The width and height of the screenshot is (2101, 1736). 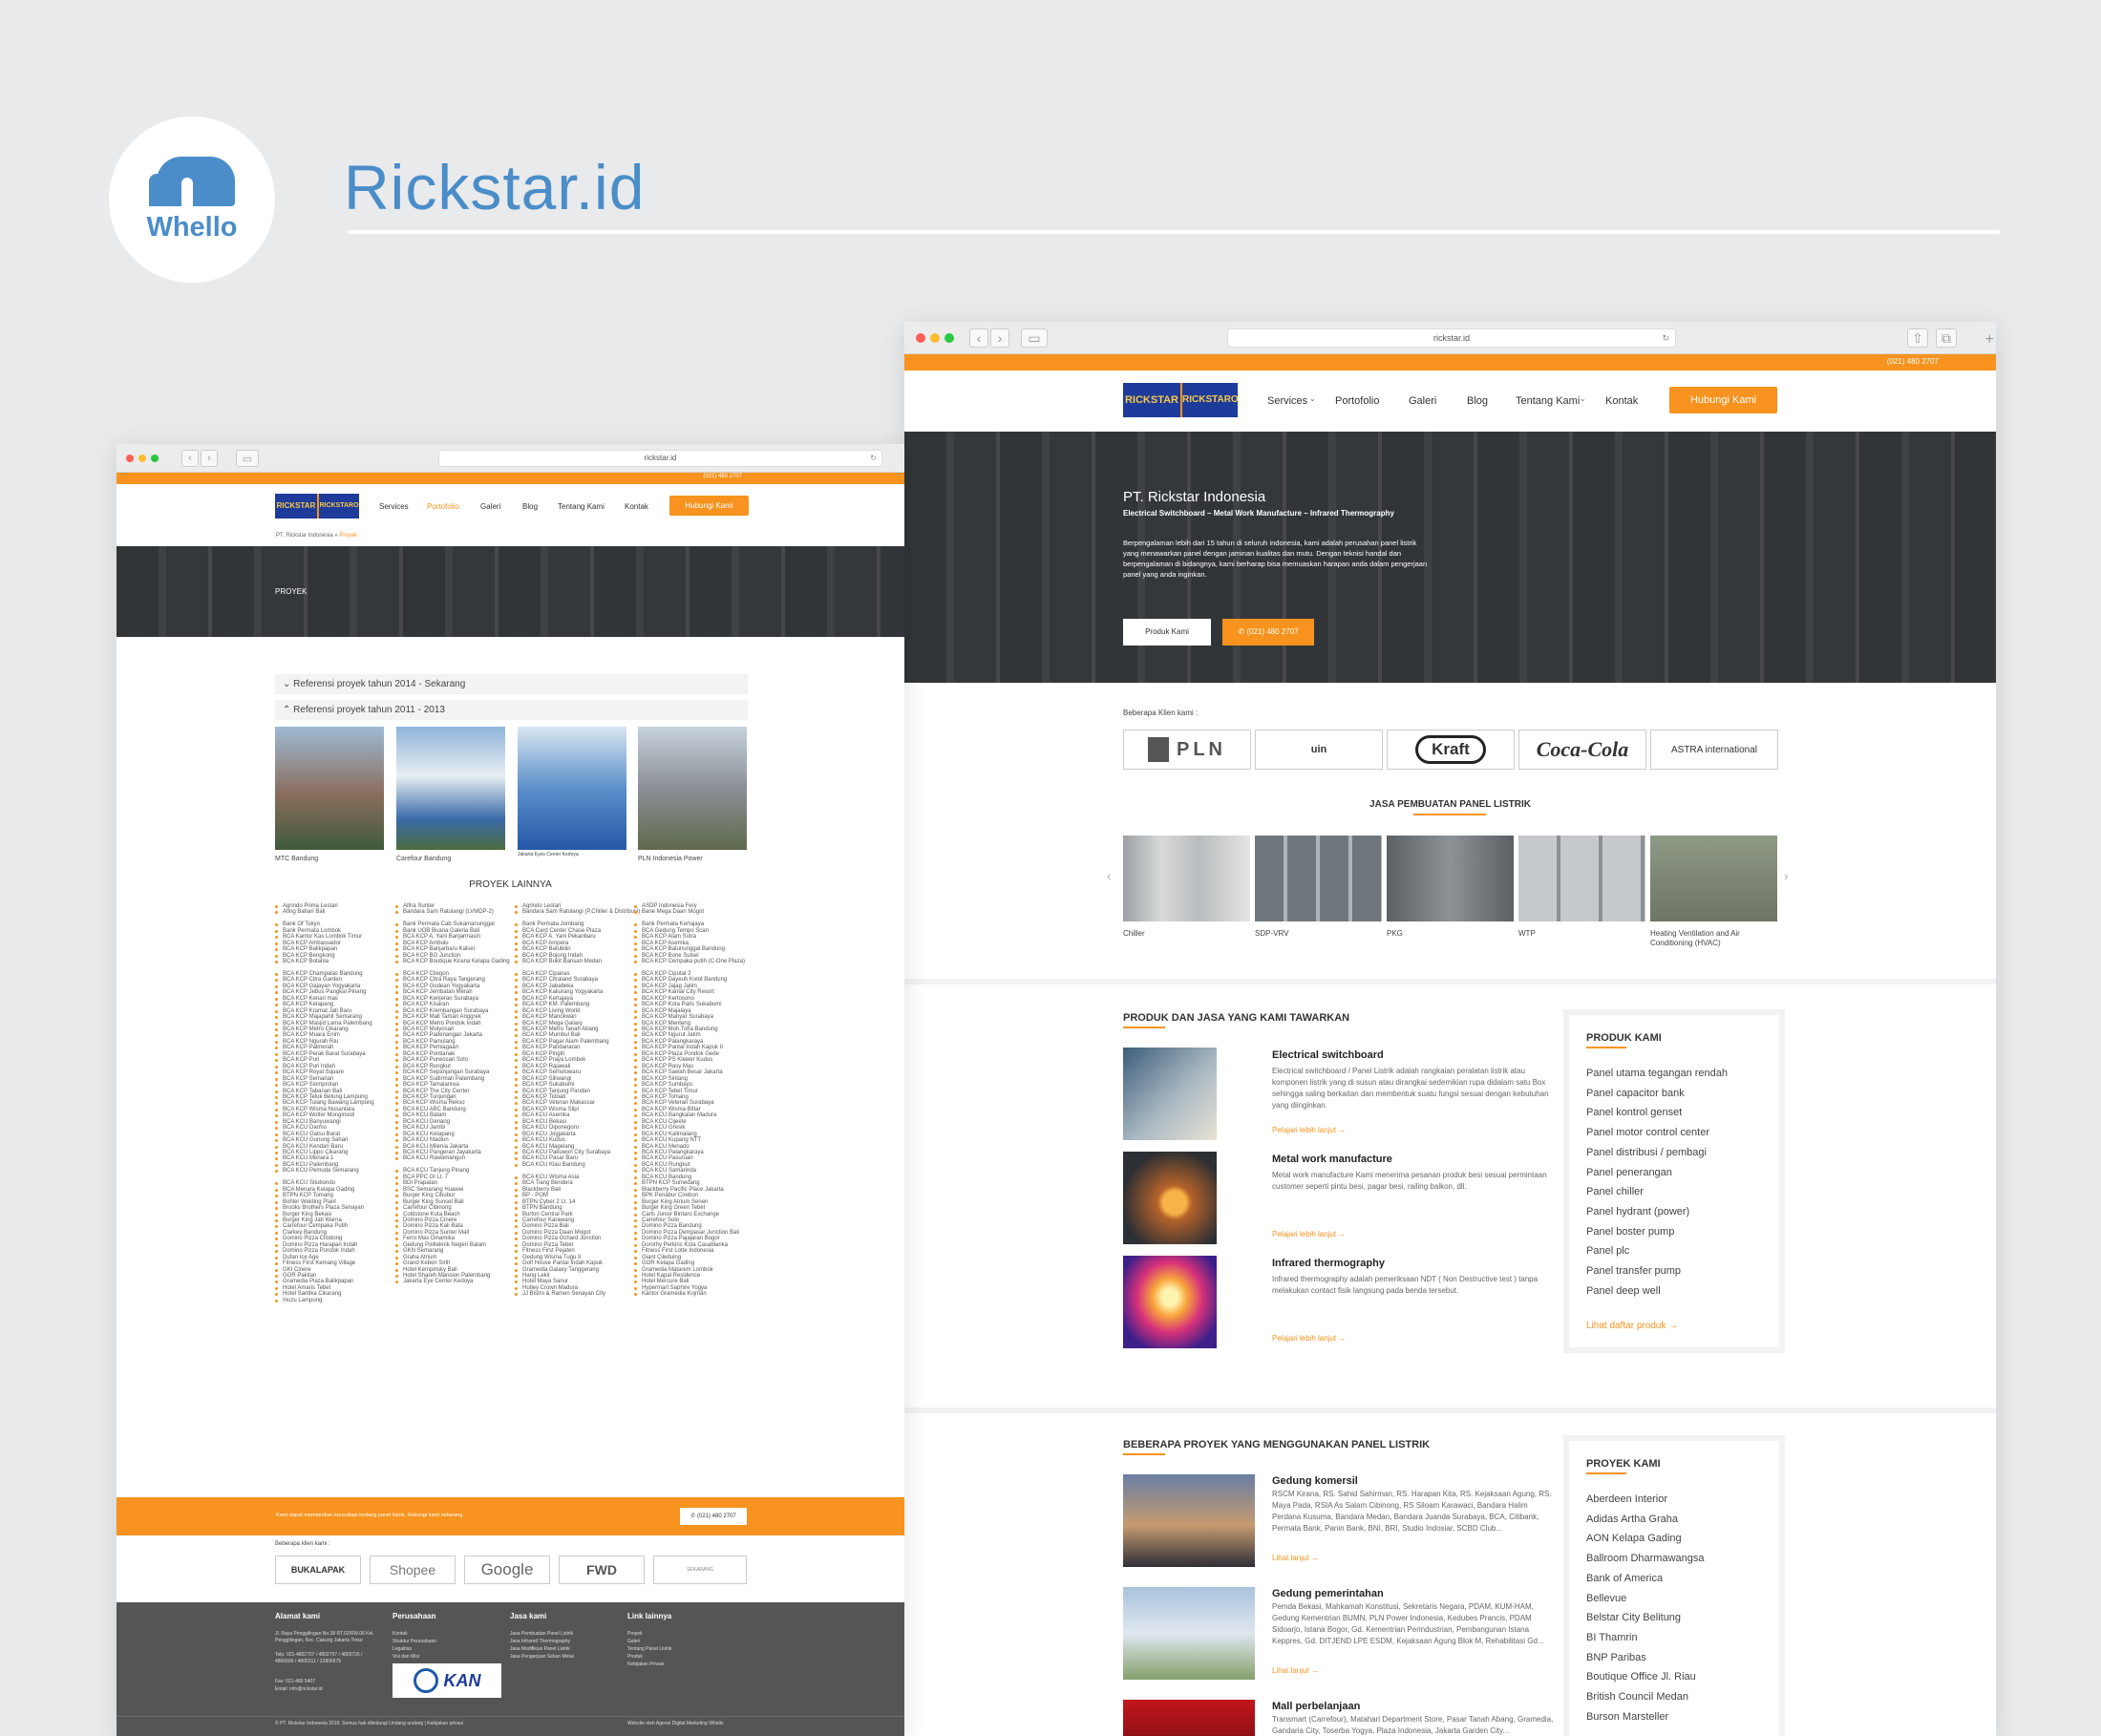 I want to click on footer-link: Struktur Perusahaan, so click(x=414, y=1641).